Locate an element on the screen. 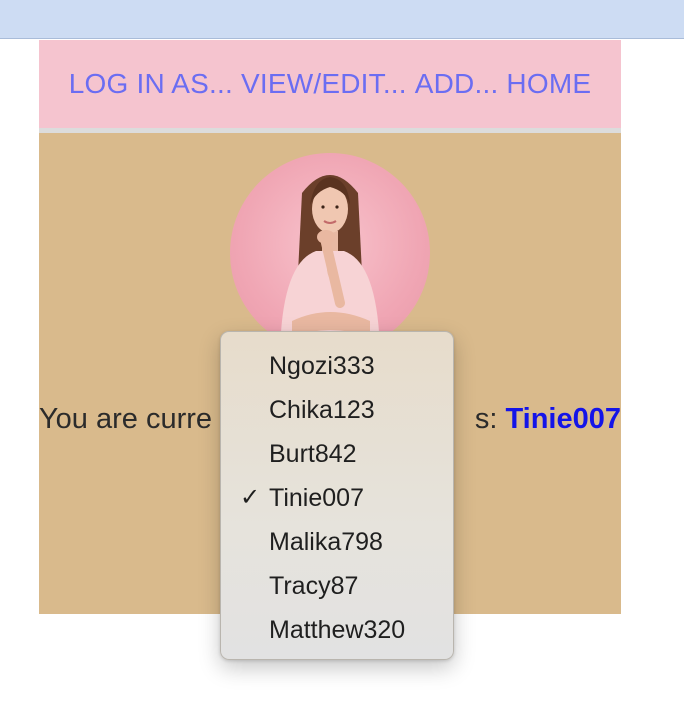 Image resolution: width=684 pixels, height=728 pixels. status-prefix: You are curre is located at coordinates (126, 419).